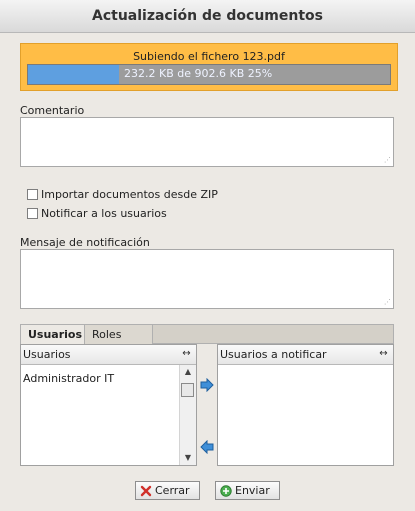 This screenshot has width=415, height=511. What do you see at coordinates (305, 405) in the screenshot?
I see `notify-list-panel: Usuarios a notificar ↔` at bounding box center [305, 405].